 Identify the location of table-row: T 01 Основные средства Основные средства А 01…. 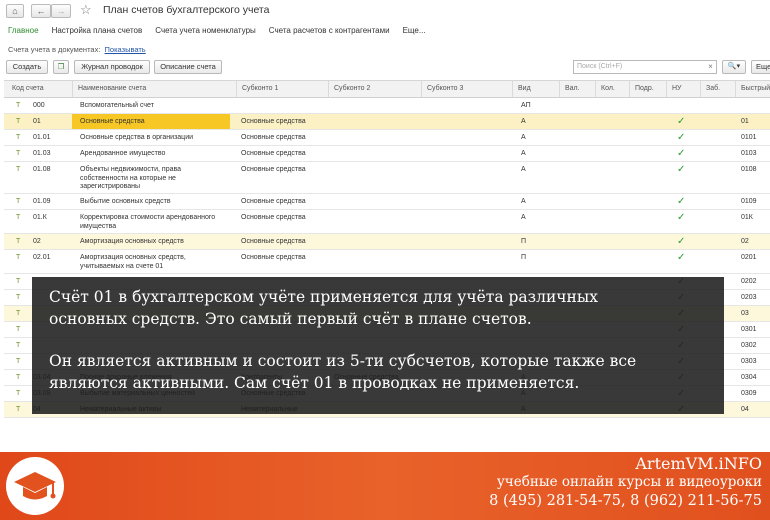
(387, 122).